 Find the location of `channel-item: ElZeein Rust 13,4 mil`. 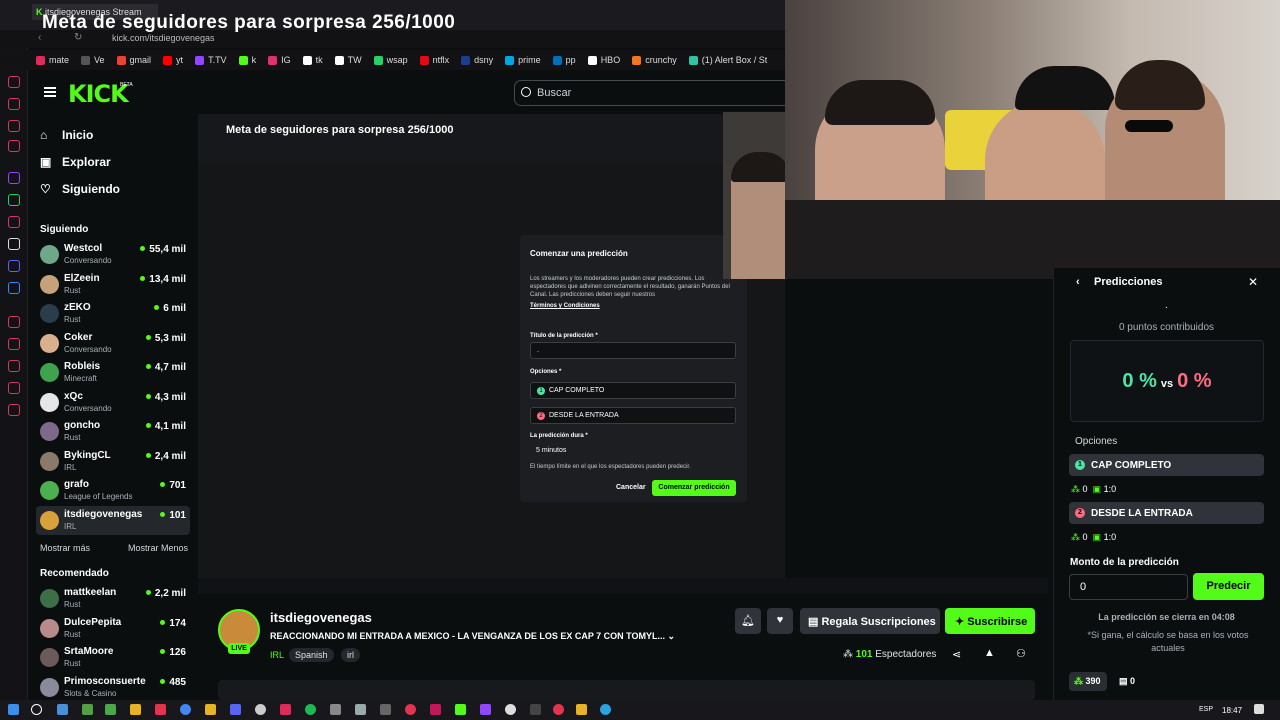

channel-item: ElZeein Rust 13,4 mil is located at coordinates (113, 284).